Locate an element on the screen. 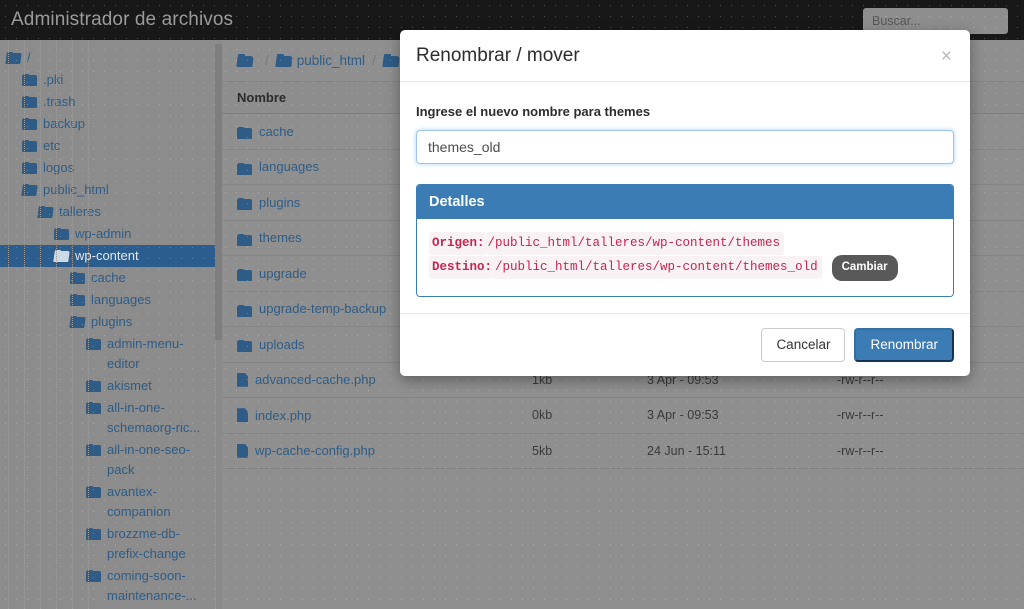 The image size is (1024, 609). tree-item-cache: cache is located at coordinates (111, 278).